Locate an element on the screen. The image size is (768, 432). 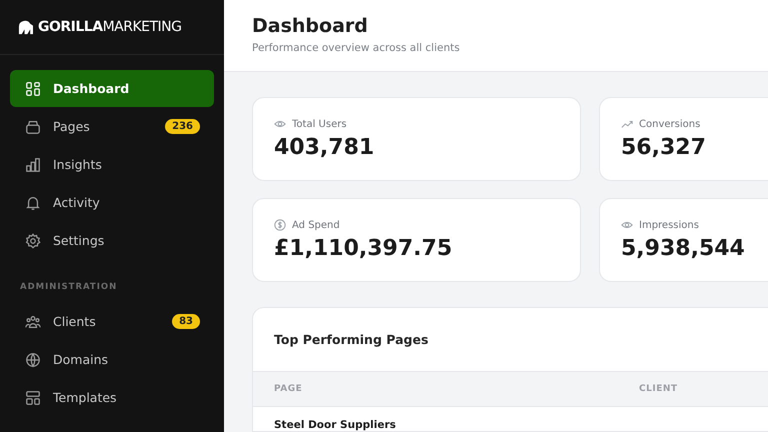
stat-value: 56,327 is located at coordinates (664, 147).